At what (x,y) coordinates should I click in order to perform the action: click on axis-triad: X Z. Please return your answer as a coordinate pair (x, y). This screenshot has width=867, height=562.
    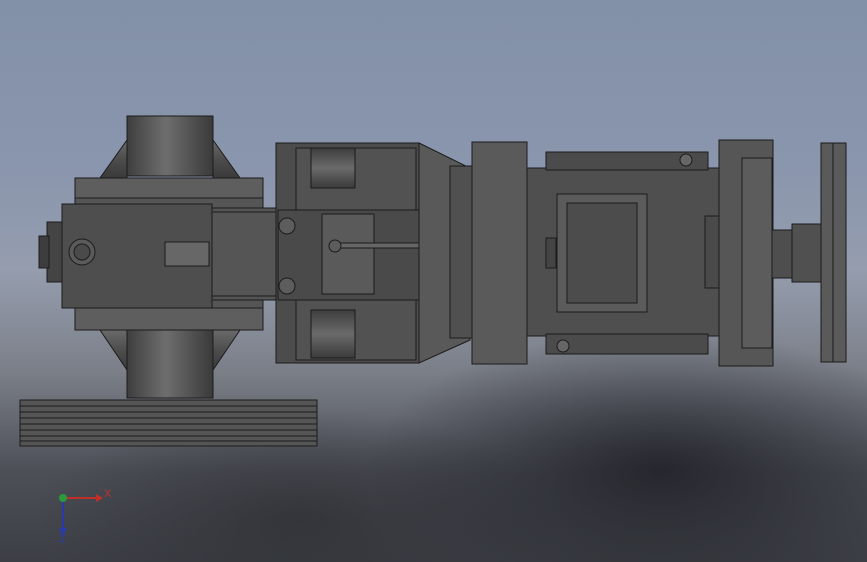
    Looking at the image, I should click on (85, 516).